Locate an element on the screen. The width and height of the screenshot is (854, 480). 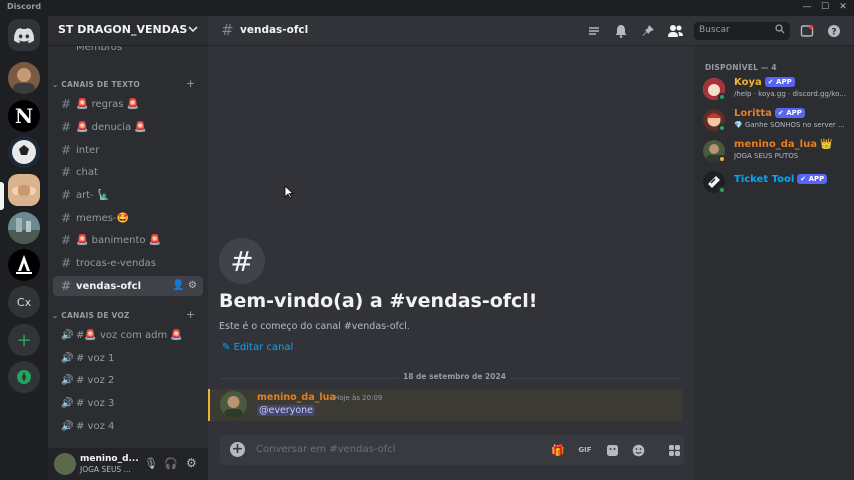
server-city is located at coordinates (24, 228).